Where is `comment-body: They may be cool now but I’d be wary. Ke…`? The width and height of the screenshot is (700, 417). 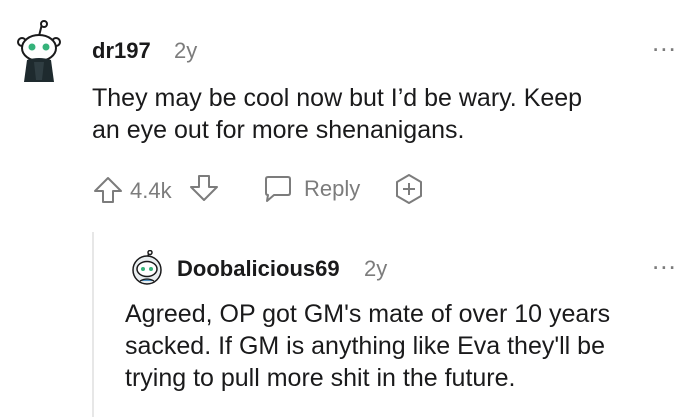
comment-body: They may be cool now but I’d be wary. Ke… is located at coordinates (382, 114).